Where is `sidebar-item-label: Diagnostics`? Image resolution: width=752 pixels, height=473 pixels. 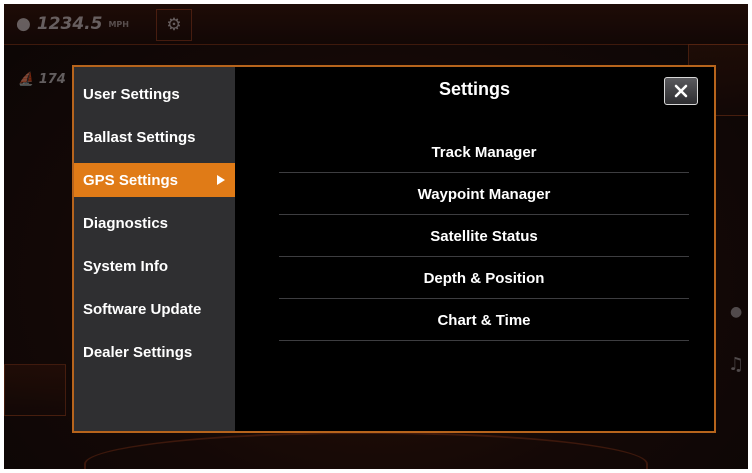 sidebar-item-label: Diagnostics is located at coordinates (126, 223).